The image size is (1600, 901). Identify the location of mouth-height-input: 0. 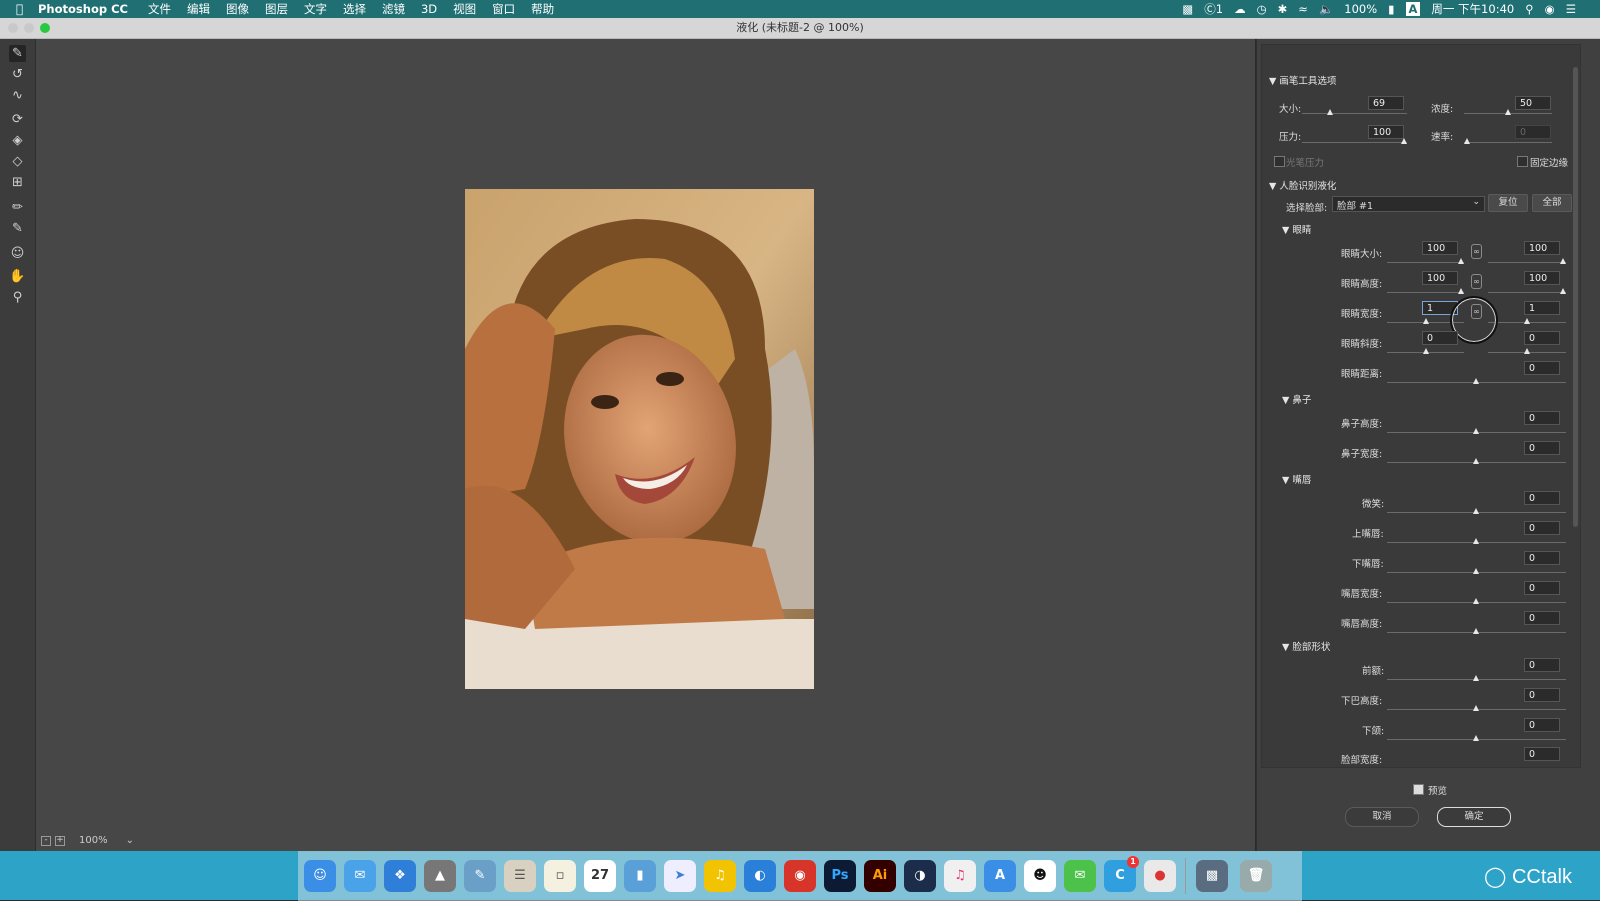
(1542, 618).